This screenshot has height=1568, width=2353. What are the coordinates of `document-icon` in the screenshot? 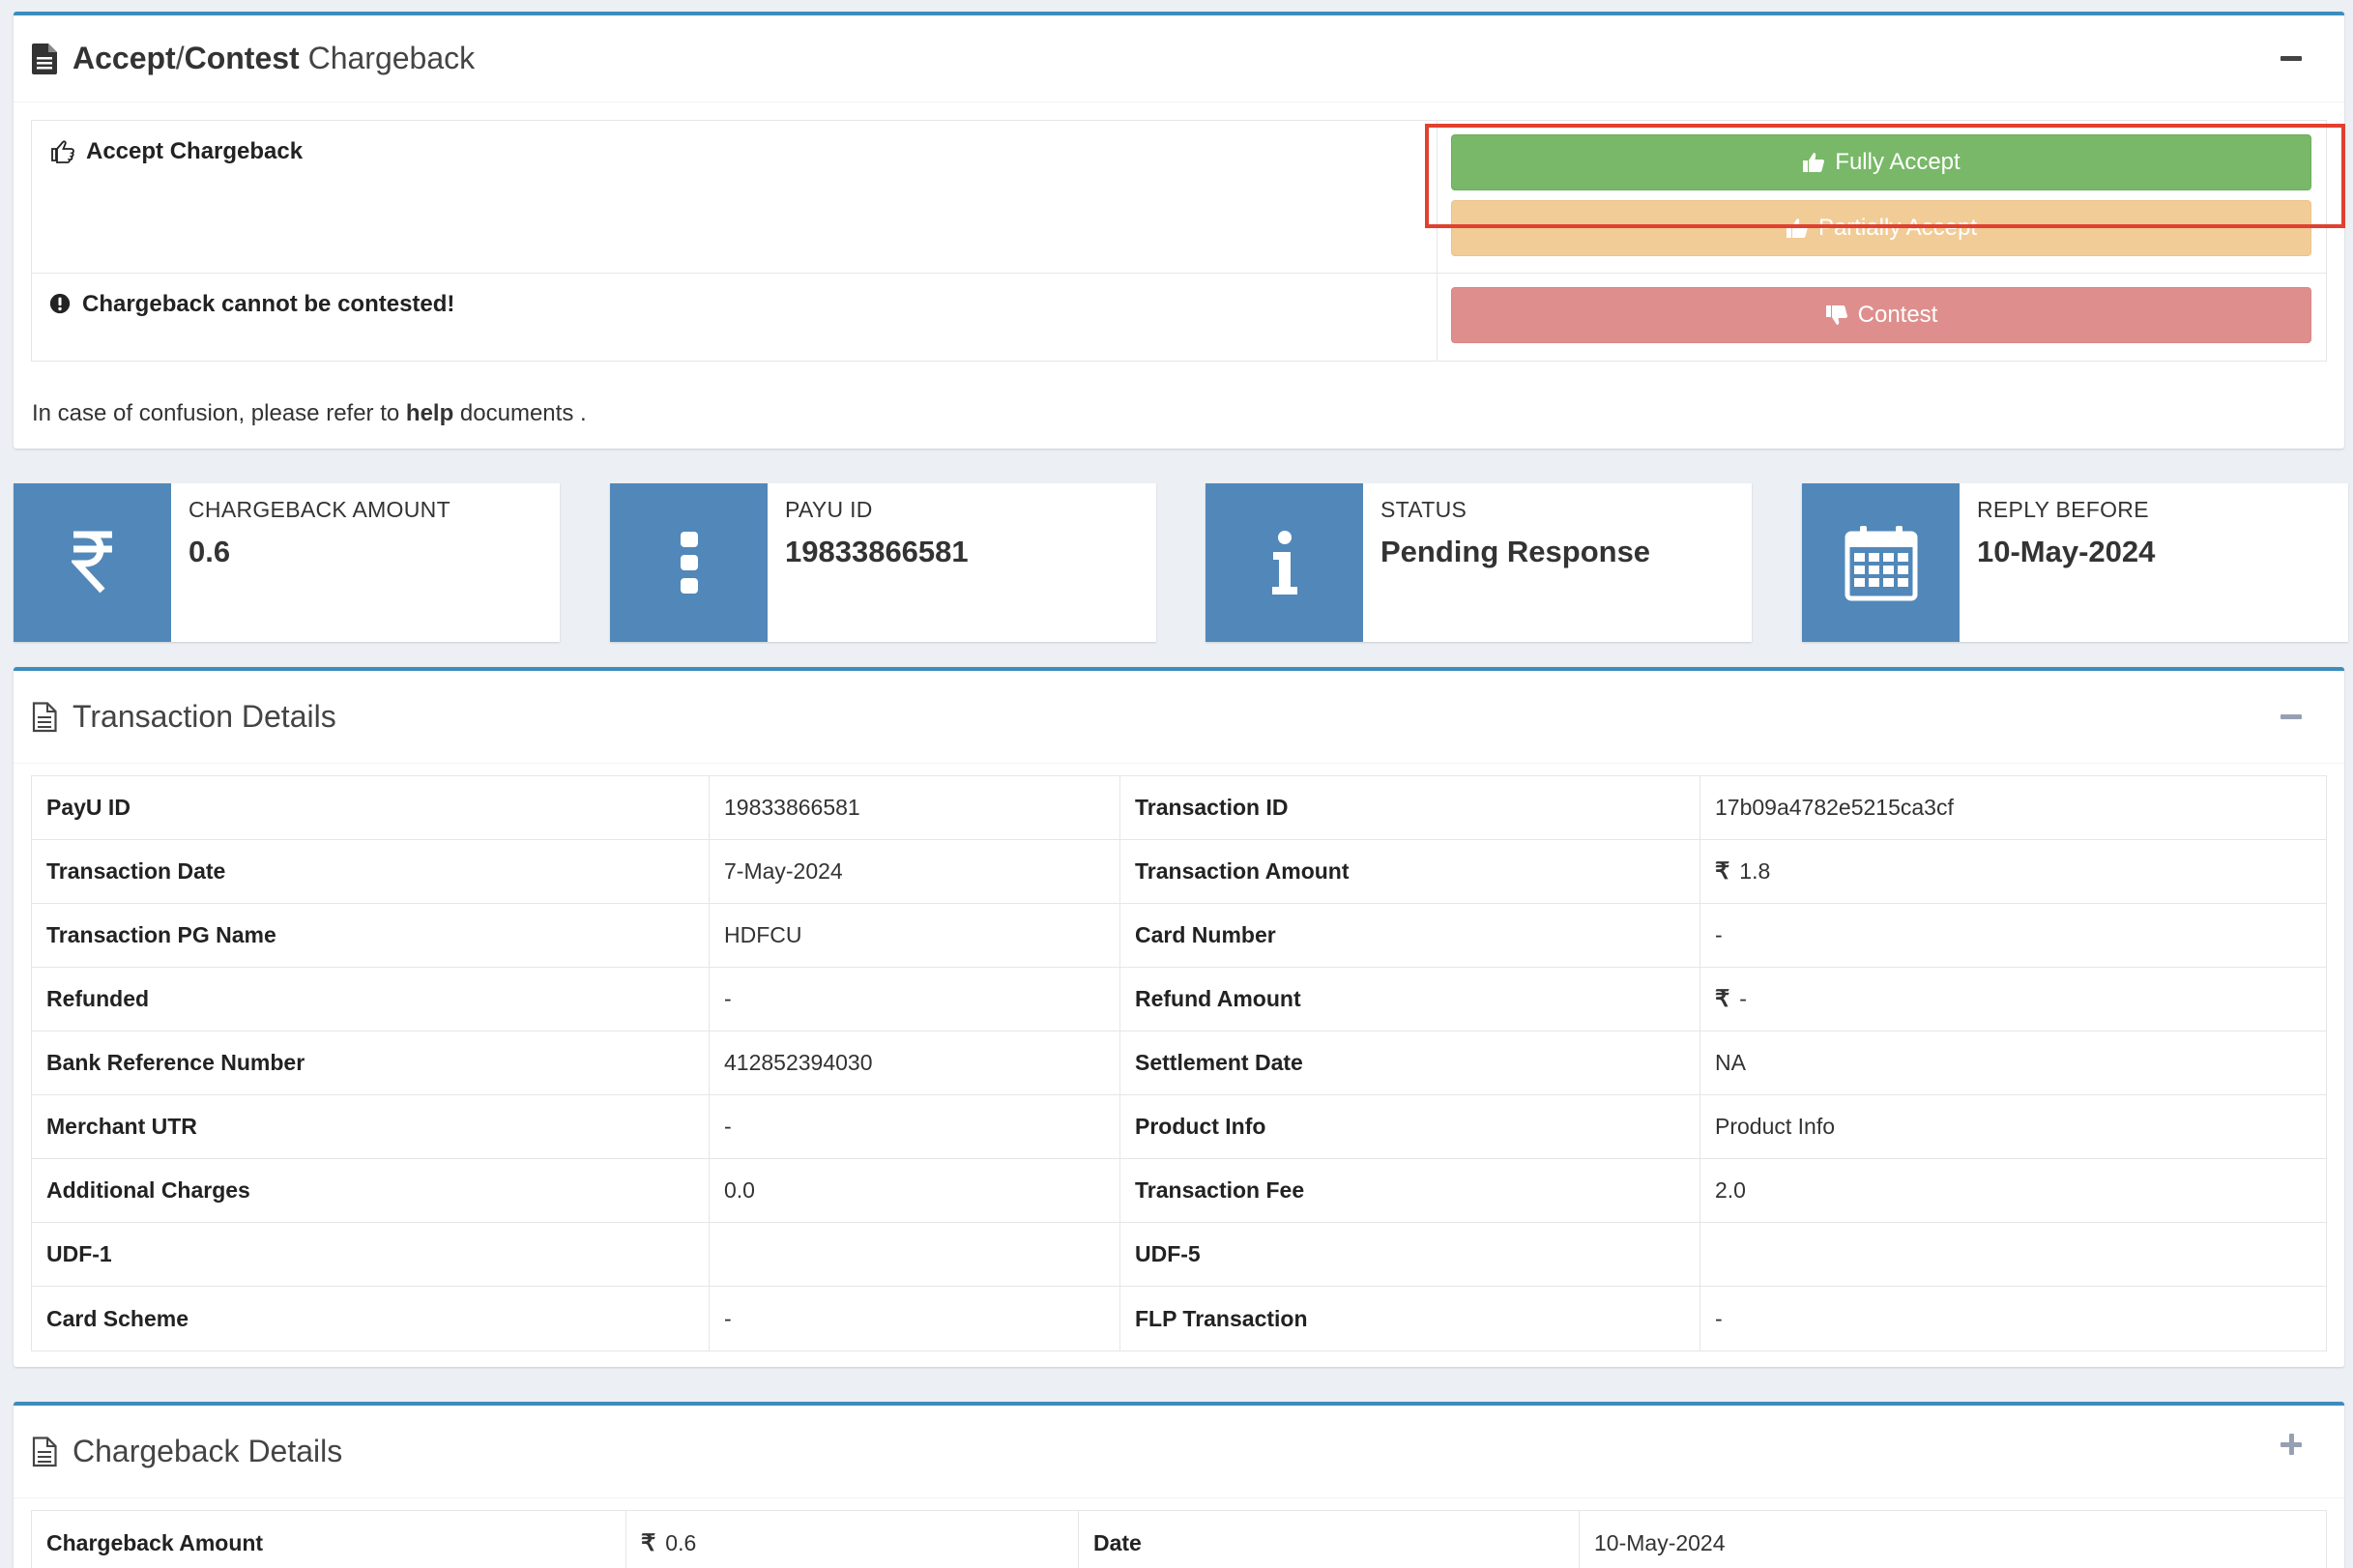 It's located at (44, 58).